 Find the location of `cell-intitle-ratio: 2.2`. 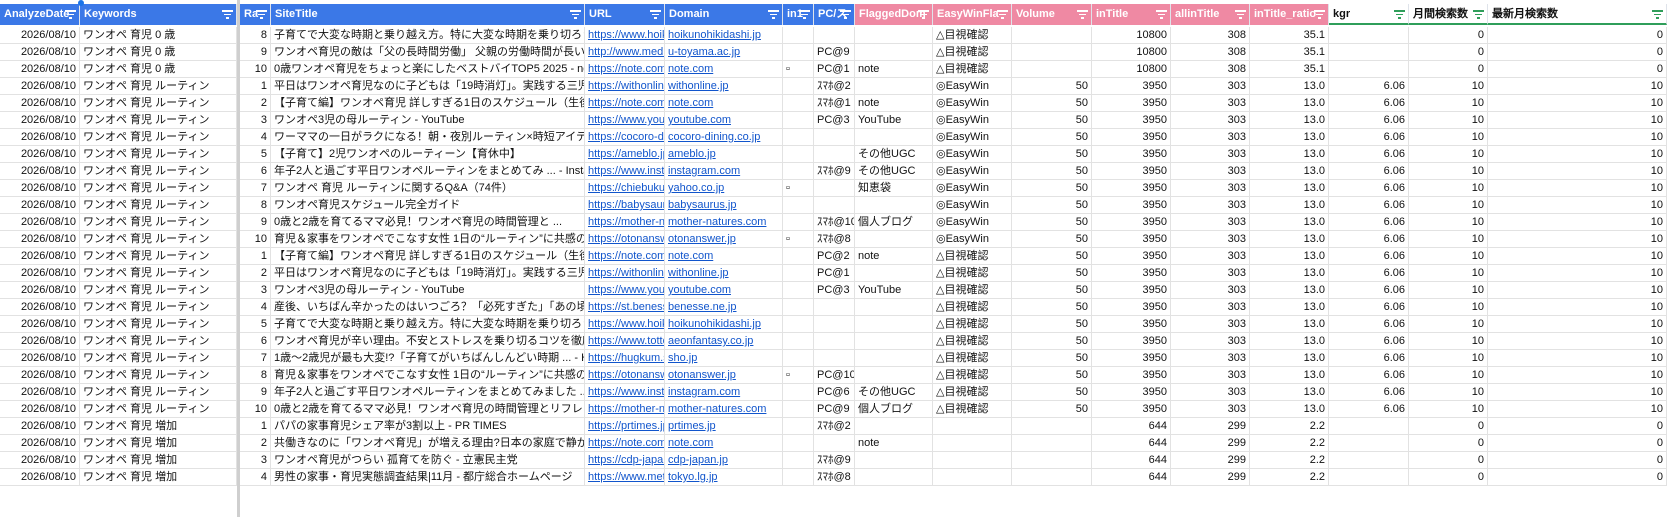

cell-intitle-ratio: 2.2 is located at coordinates (1289, 460).